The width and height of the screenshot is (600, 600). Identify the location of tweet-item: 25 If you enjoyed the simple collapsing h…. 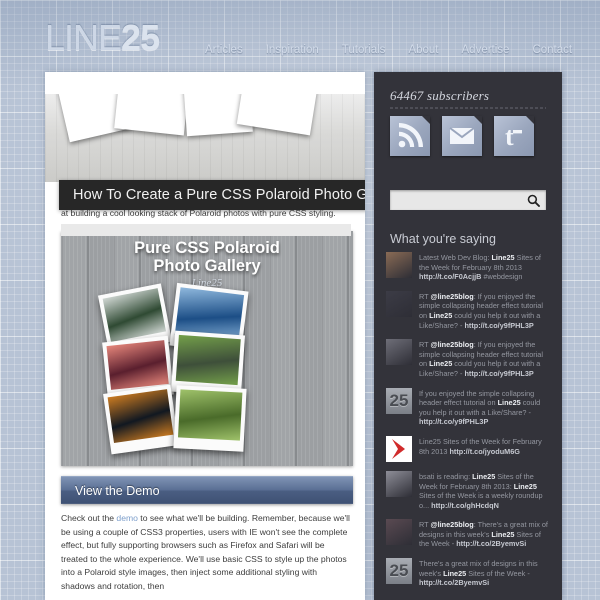
(469, 407).